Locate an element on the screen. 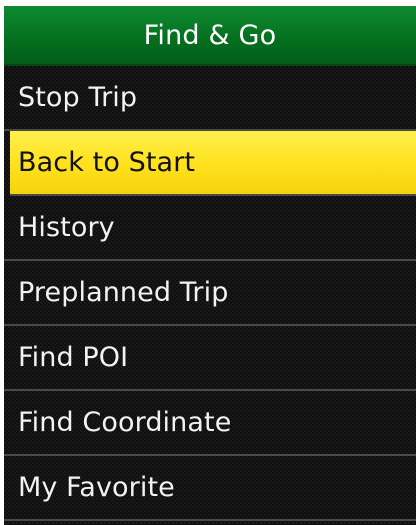 The image size is (416, 525). menu-item-label: Find POI is located at coordinates (73, 357).